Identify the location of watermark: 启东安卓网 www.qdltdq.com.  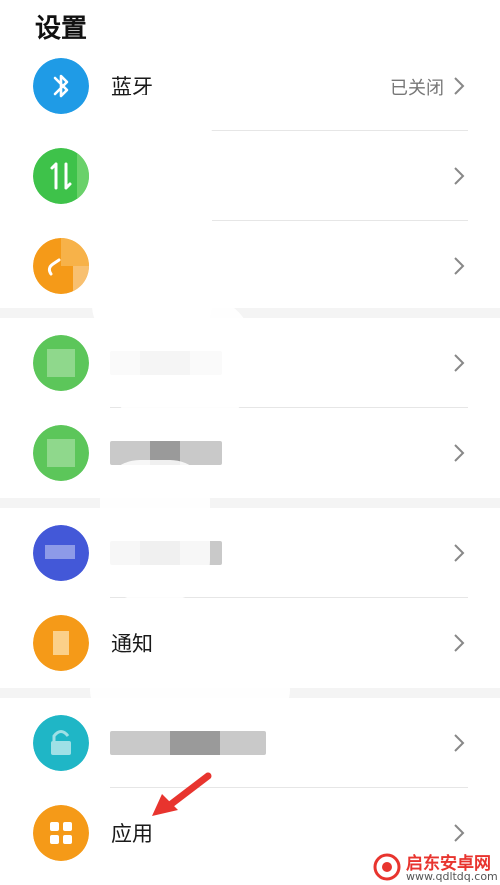
(434, 867).